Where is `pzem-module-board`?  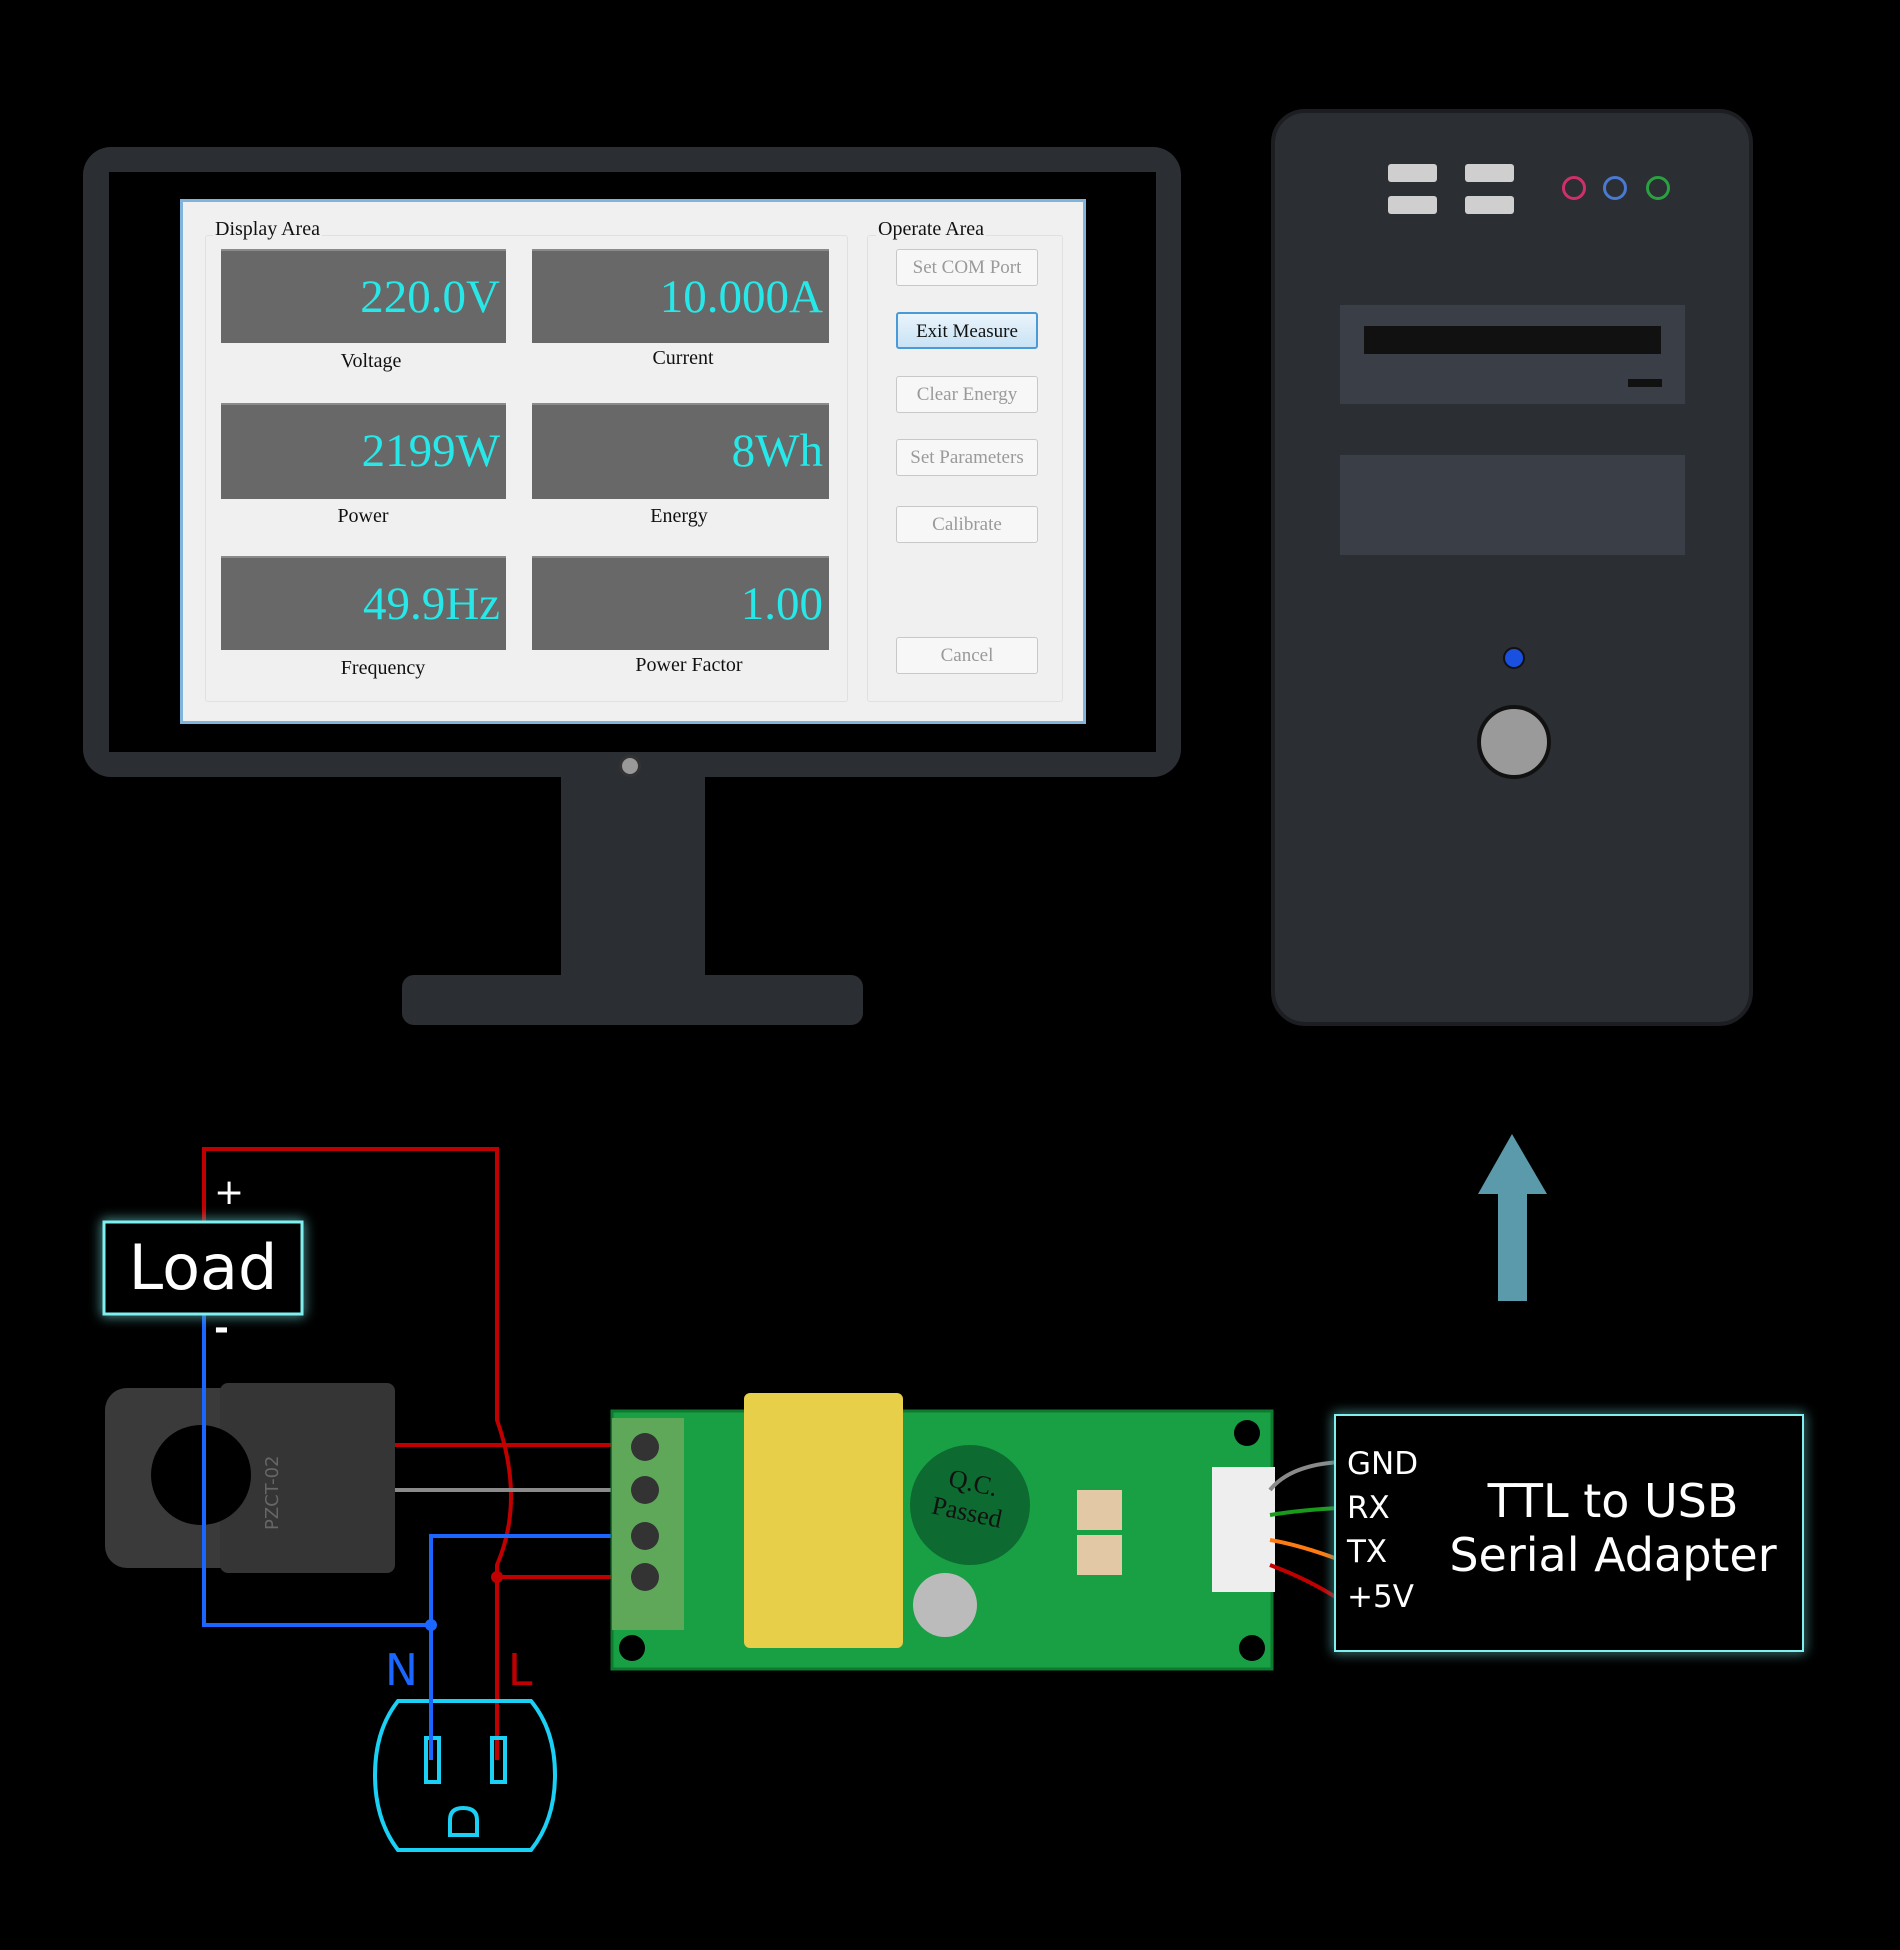 pzem-module-board is located at coordinates (942, 1532).